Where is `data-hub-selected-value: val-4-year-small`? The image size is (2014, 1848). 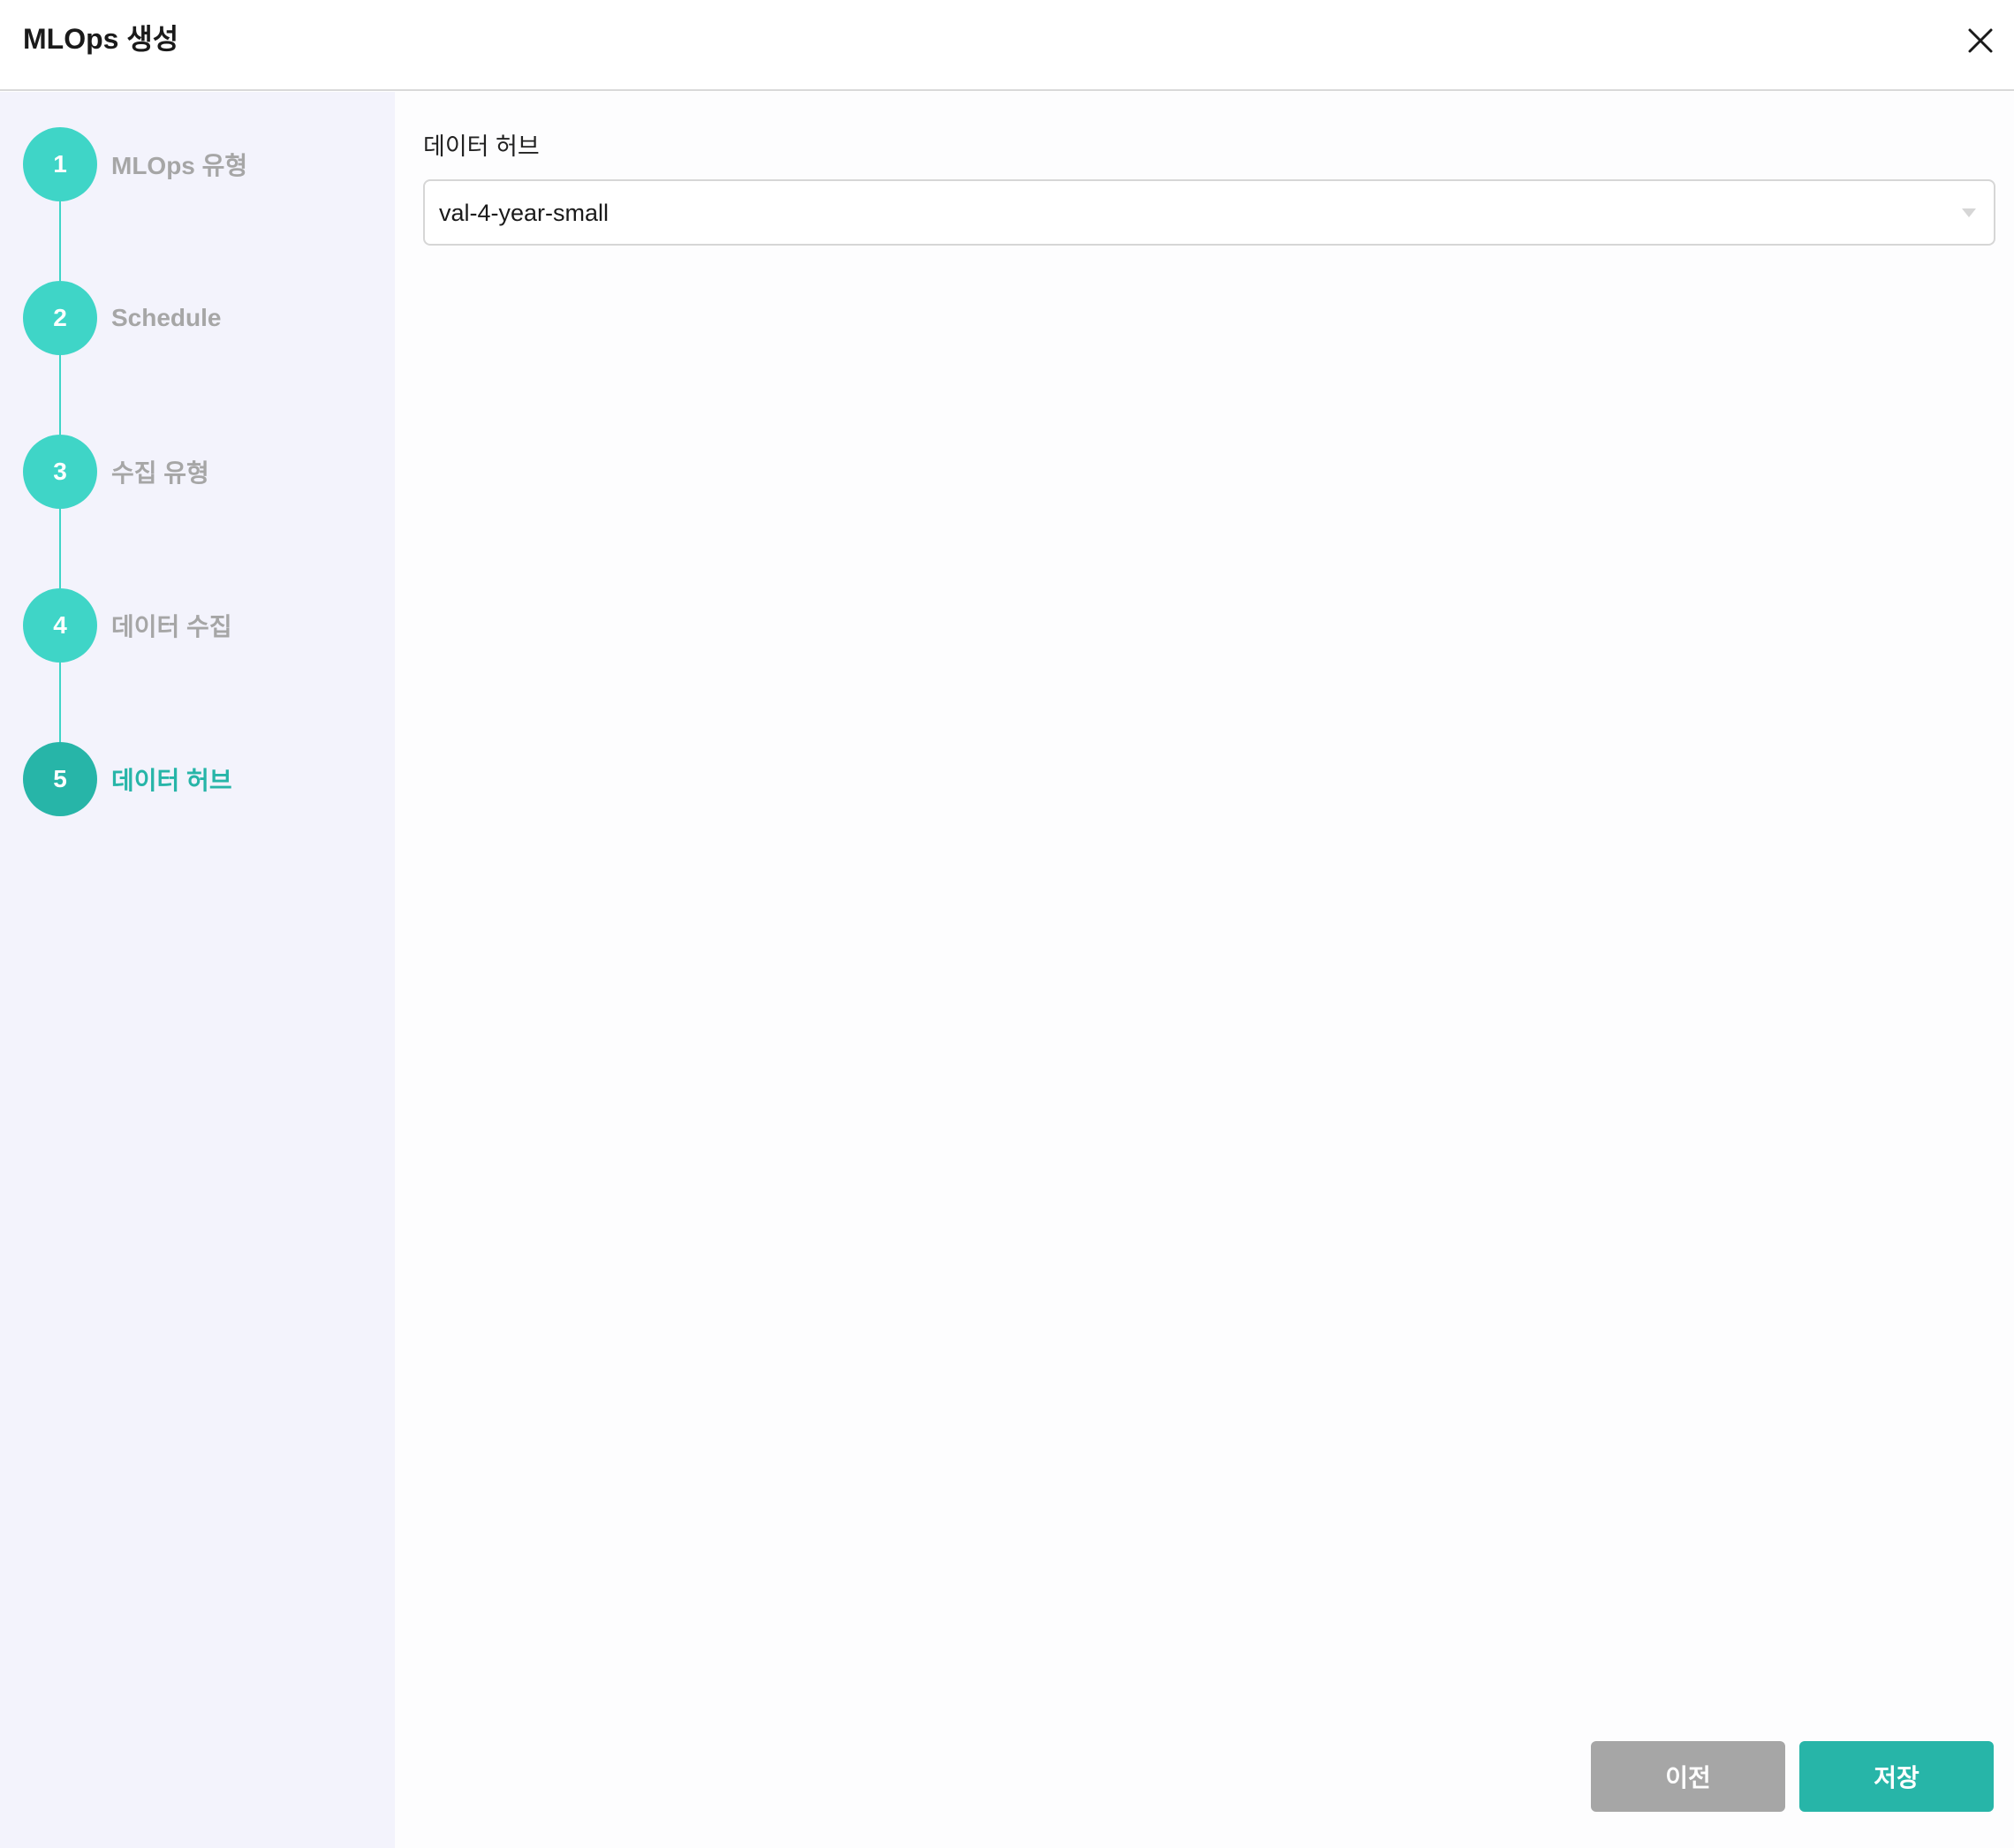 data-hub-selected-value: val-4-year-small is located at coordinates (524, 213).